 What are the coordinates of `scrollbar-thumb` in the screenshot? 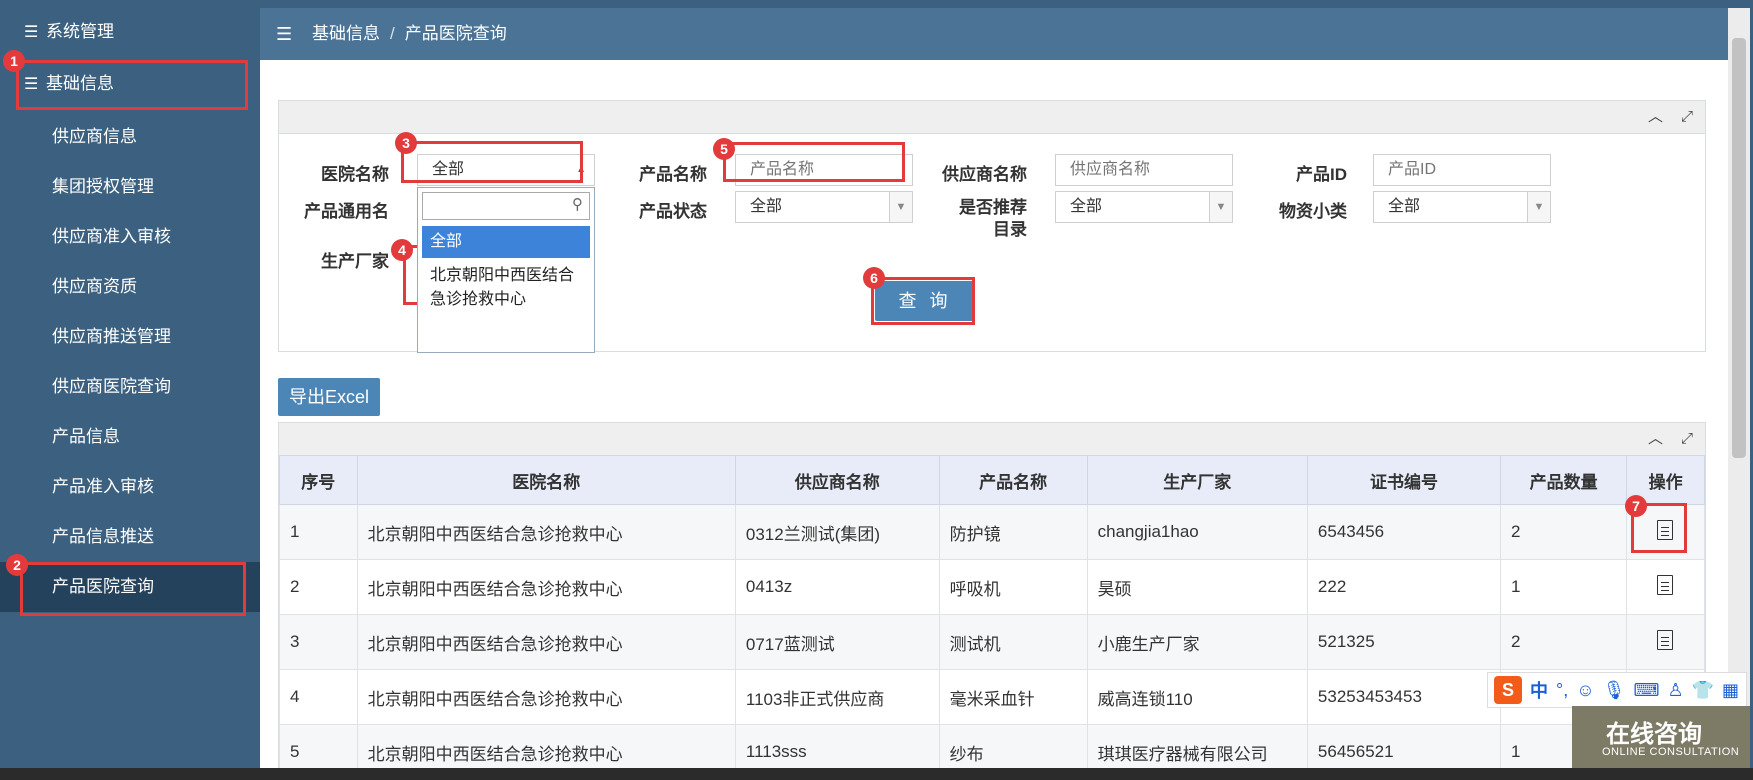 It's located at (1739, 248).